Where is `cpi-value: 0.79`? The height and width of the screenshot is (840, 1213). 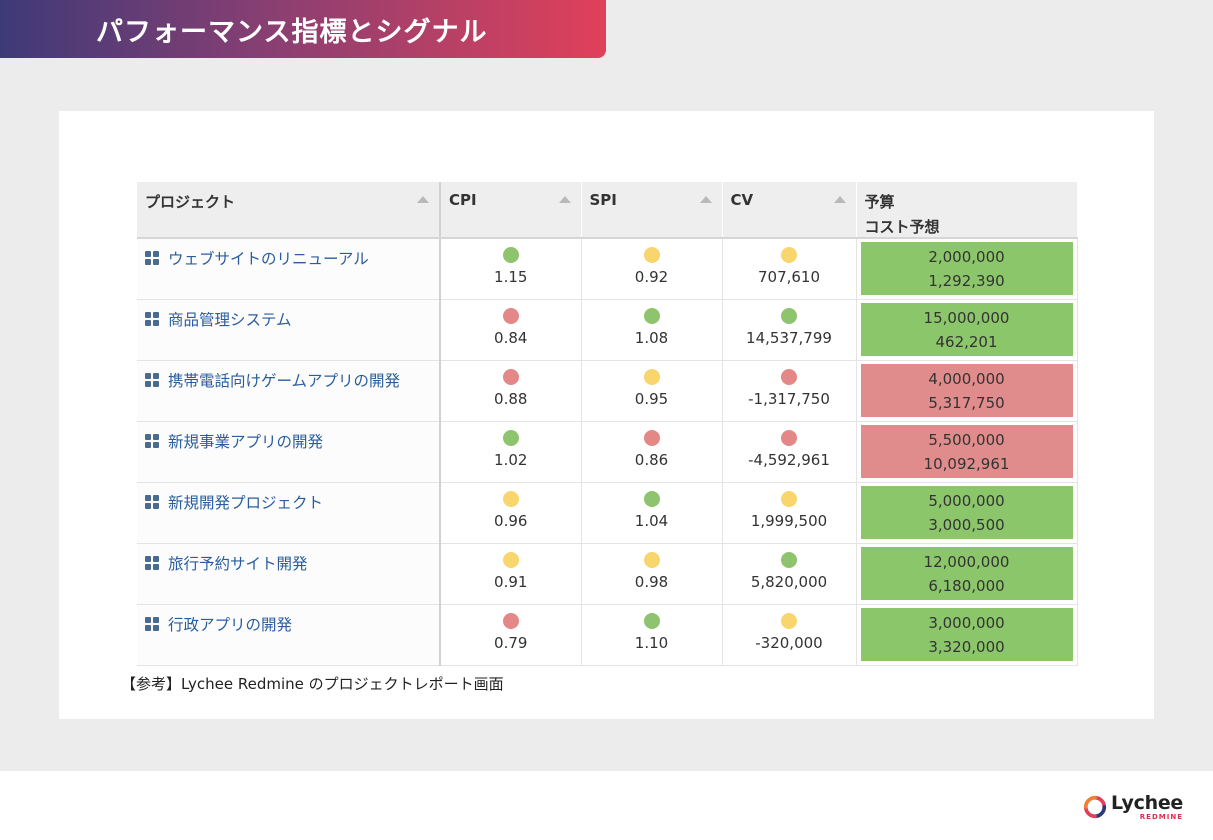 cpi-value: 0.79 is located at coordinates (511, 643).